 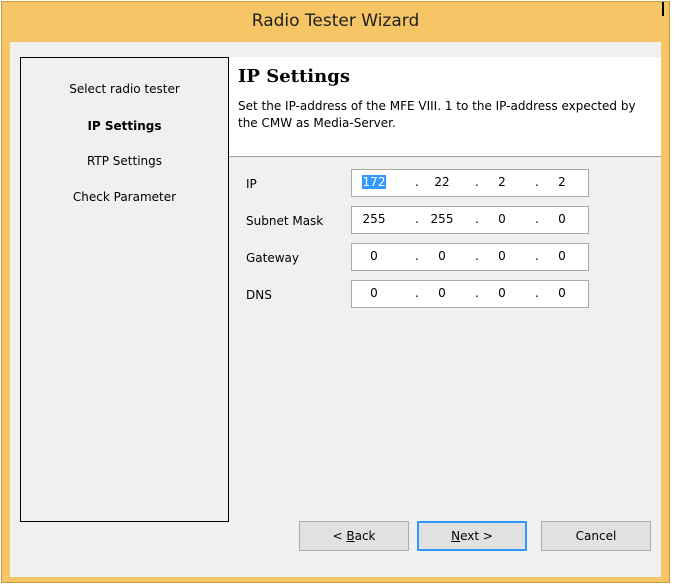 I want to click on next-button: Next >, so click(x=472, y=536).